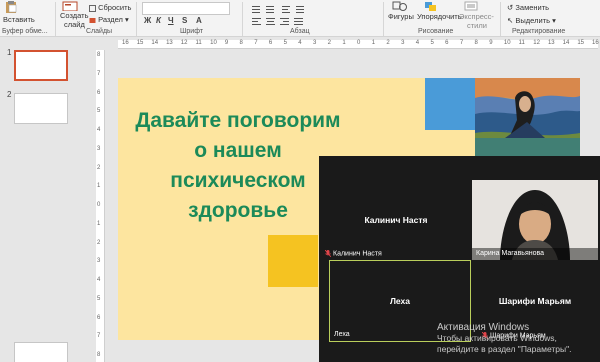 This screenshot has width=600, height=362. Describe the element at coordinates (400, 301) in the screenshot. I see `participant-big-name: Леха` at that location.